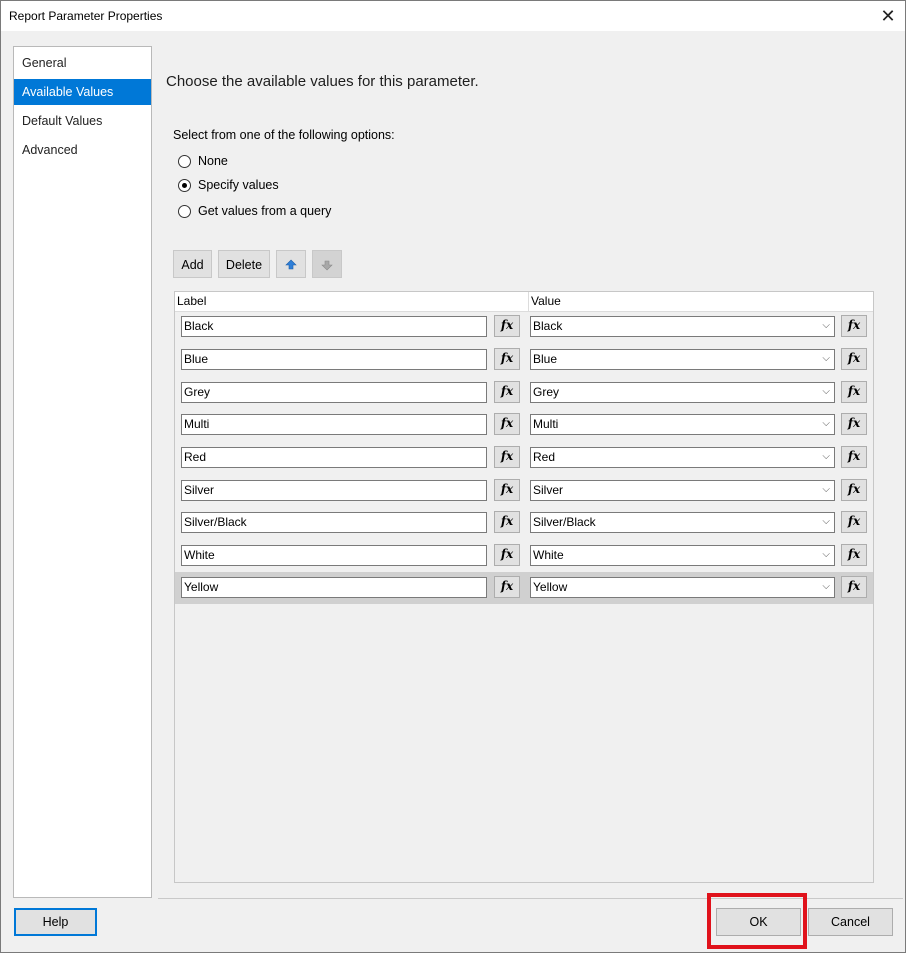  I want to click on radio-specify-values: Specify values, so click(228, 185).